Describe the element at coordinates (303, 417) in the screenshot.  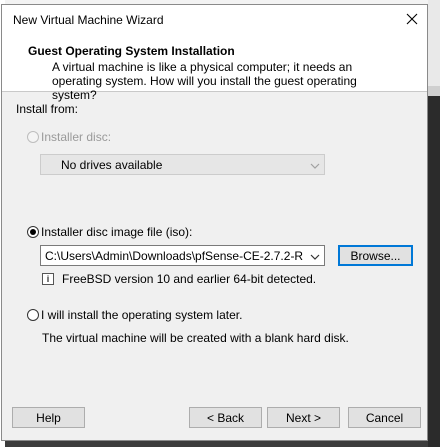
I see `next-button: Next >` at that location.